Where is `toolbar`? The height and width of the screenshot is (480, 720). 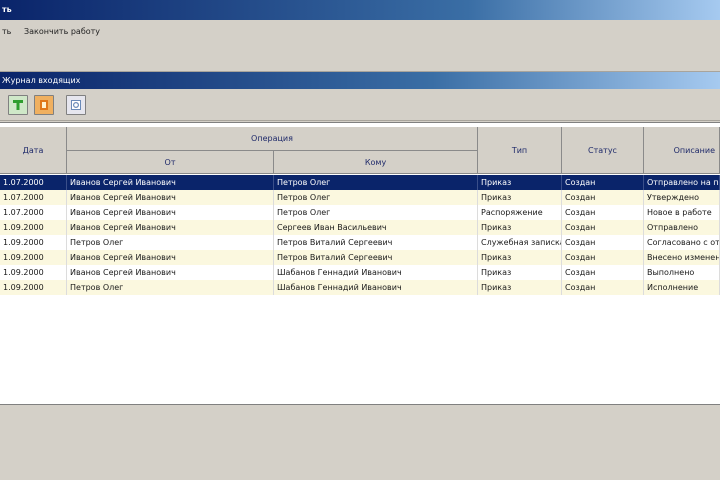 toolbar is located at coordinates (360, 105).